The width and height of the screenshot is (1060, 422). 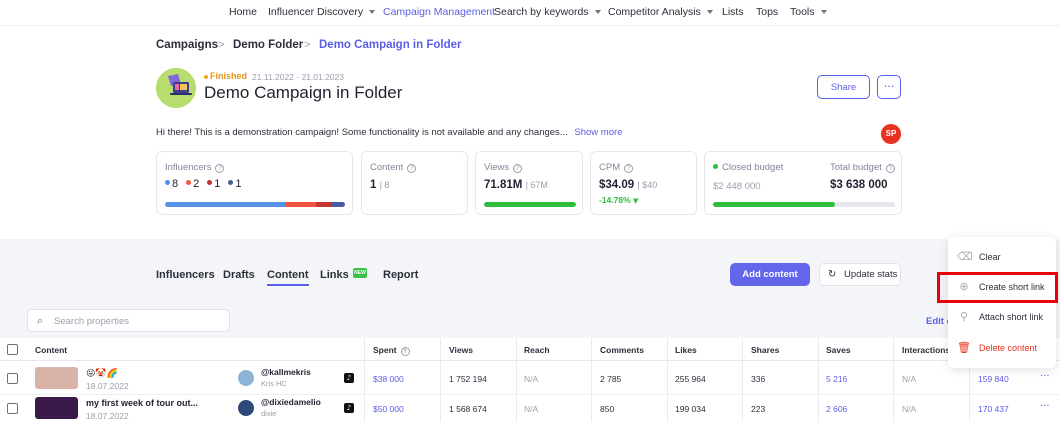 I want to click on closed-budget-label-text: Closed budget, so click(x=753, y=167).